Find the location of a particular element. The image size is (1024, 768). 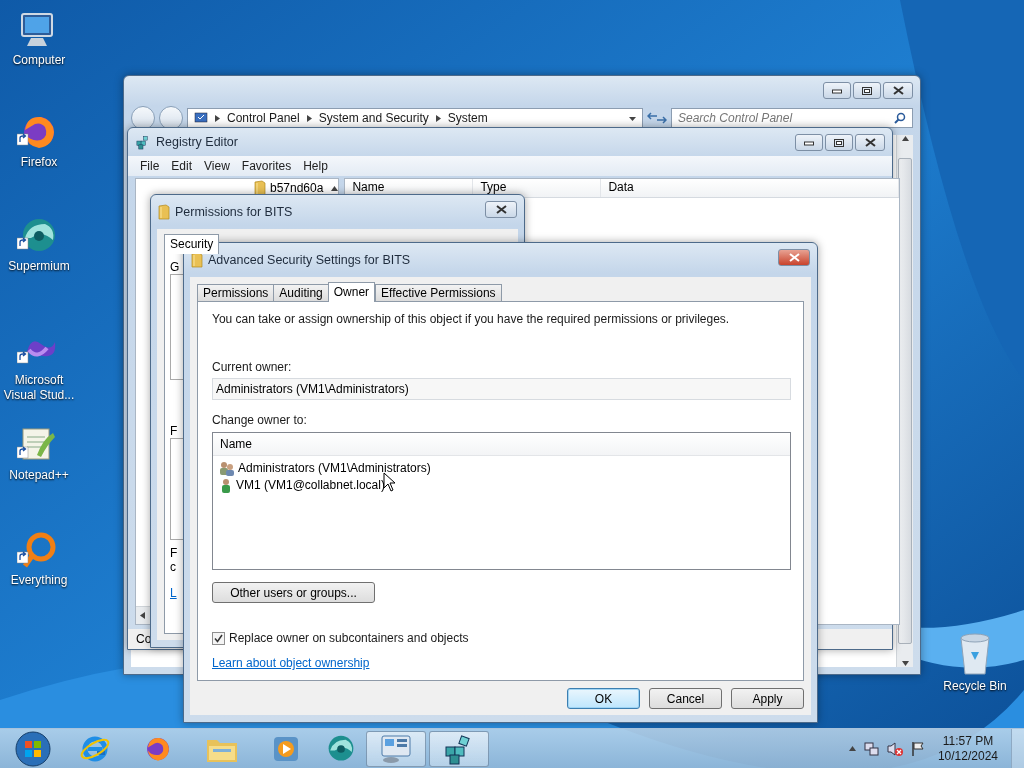

tree-item: b57nd60a is located at coordinates (297, 188).